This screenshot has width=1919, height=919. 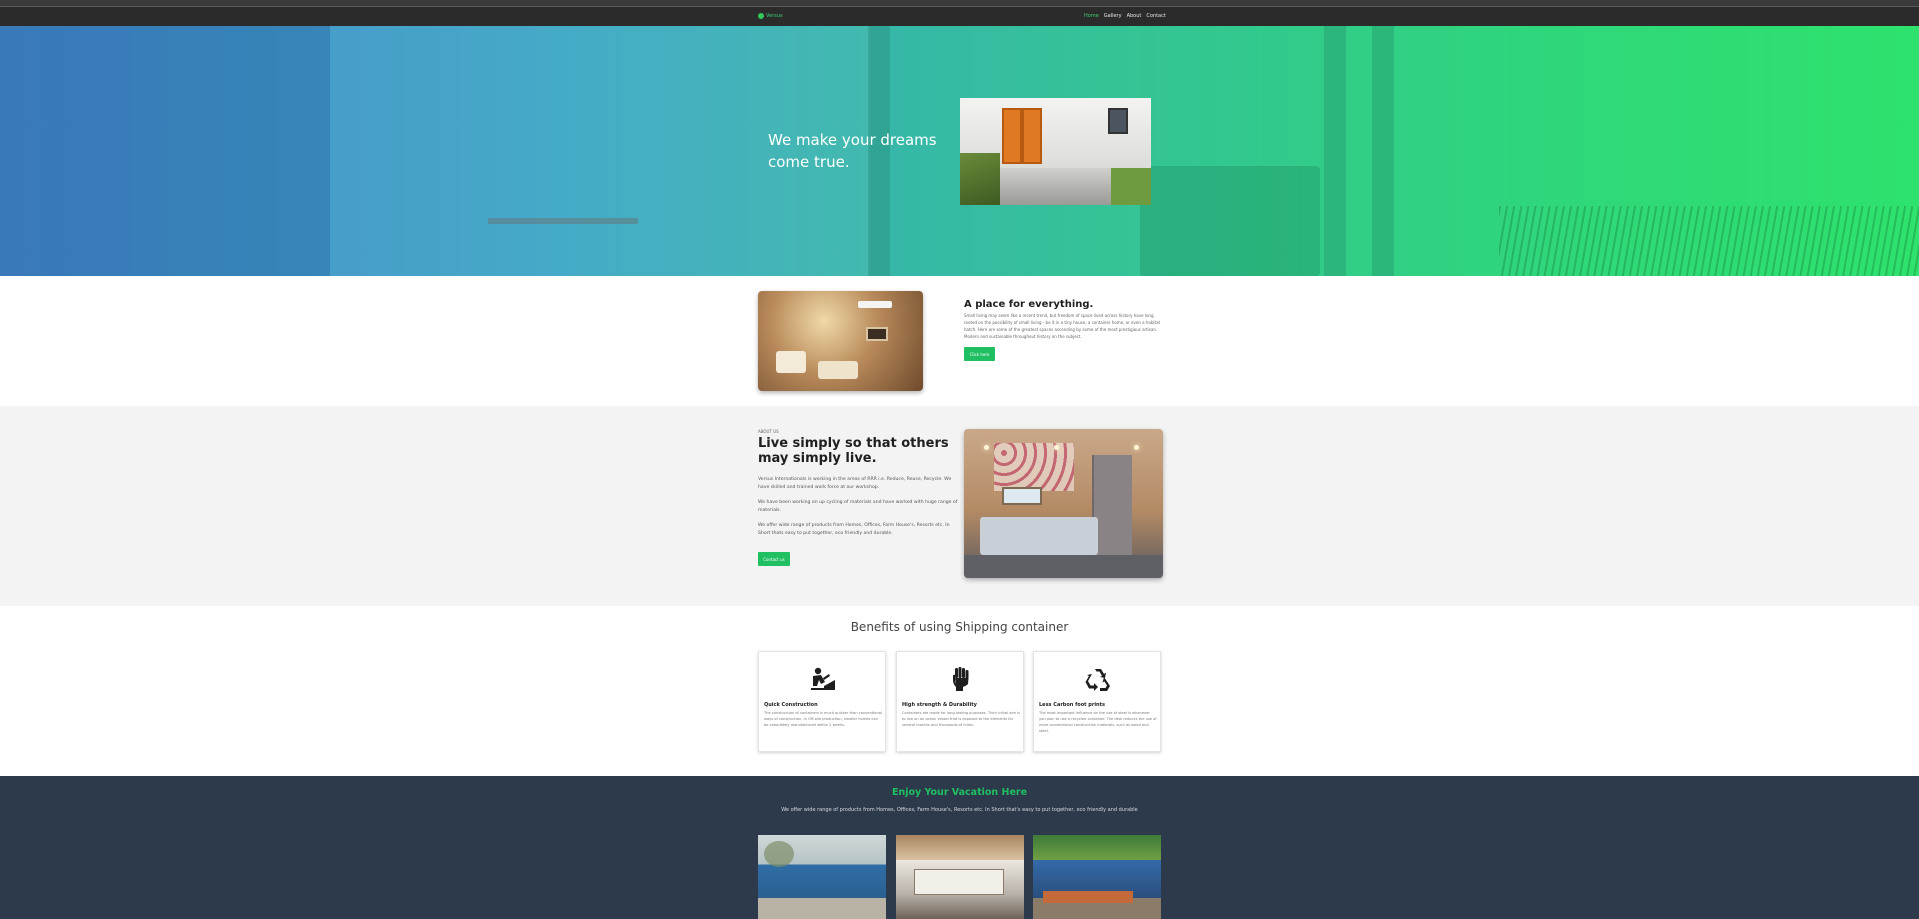 I want to click on hero-container-home-photo, so click(x=1055, y=151).